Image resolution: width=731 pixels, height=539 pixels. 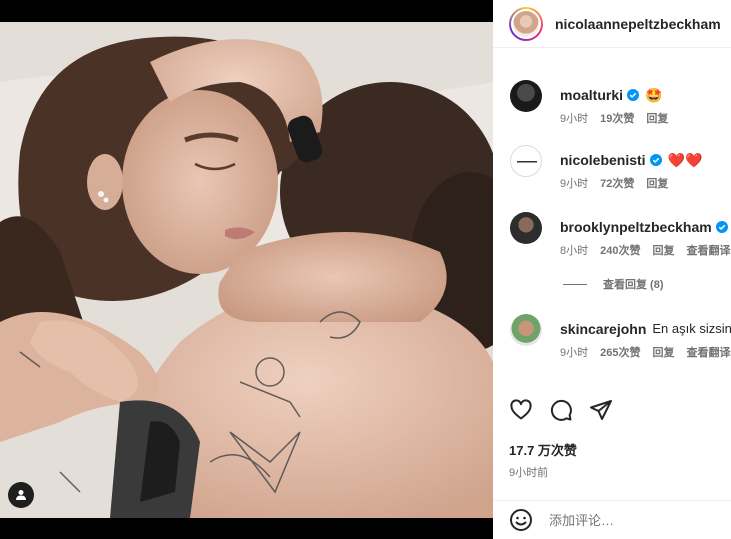 What do you see at coordinates (603, 329) in the screenshot?
I see `commenter-username: skincarejohn` at bounding box center [603, 329].